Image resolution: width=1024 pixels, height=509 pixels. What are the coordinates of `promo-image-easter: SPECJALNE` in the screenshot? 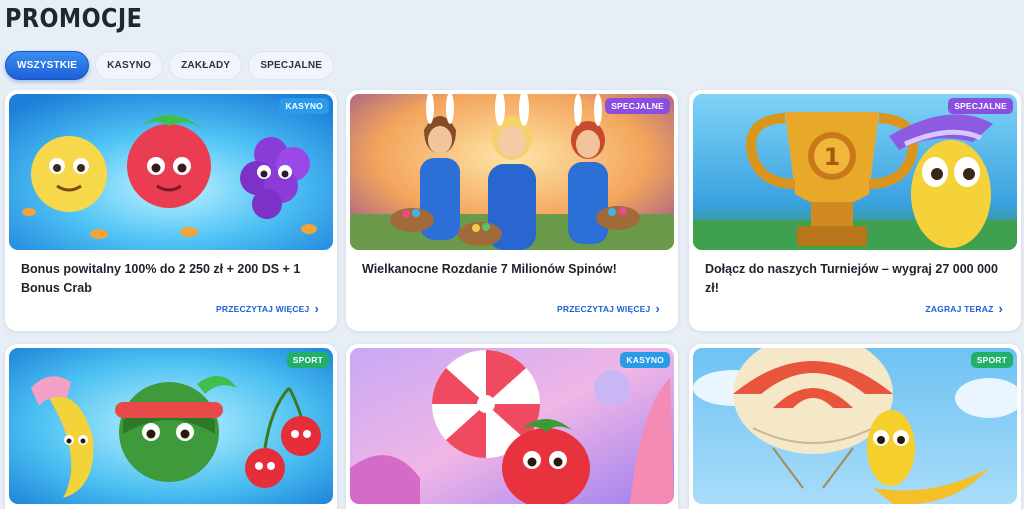 It's located at (512, 172).